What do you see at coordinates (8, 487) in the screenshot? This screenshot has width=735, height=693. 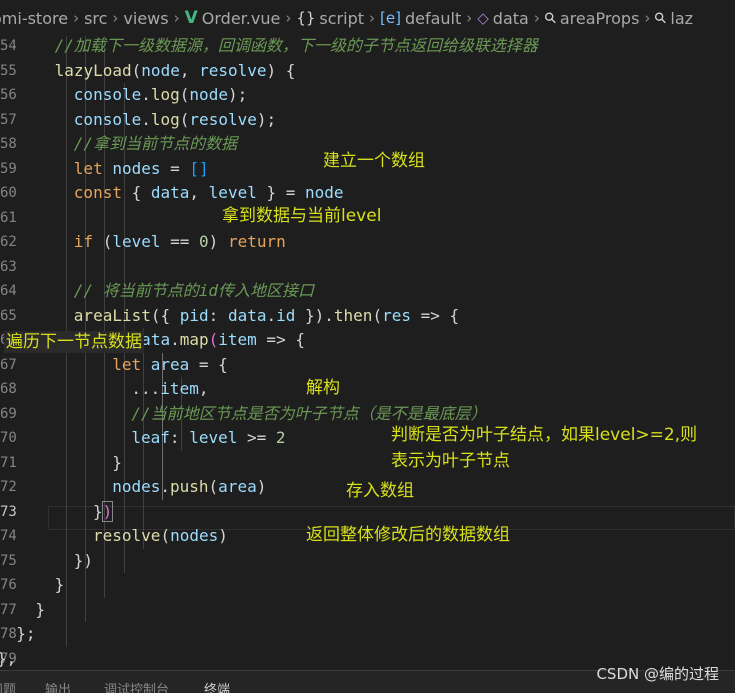 I see `line-number: 72` at bounding box center [8, 487].